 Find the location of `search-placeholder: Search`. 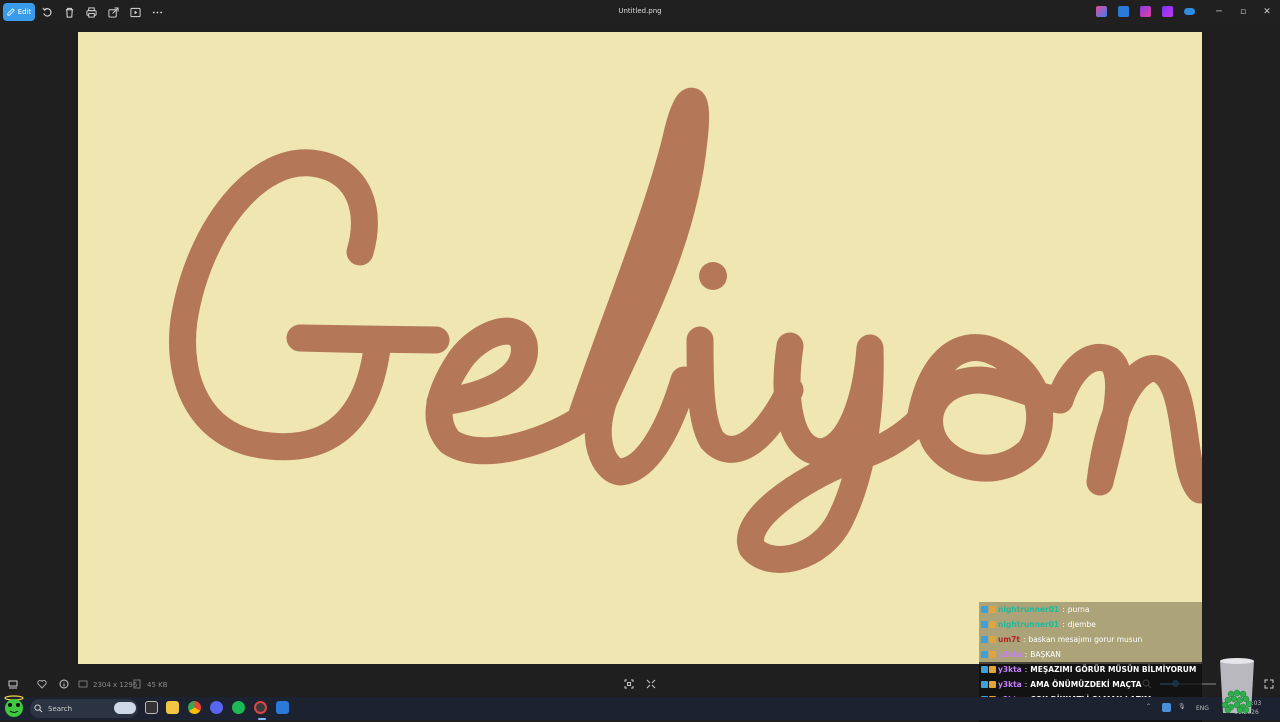

search-placeholder: Search is located at coordinates (60, 708).